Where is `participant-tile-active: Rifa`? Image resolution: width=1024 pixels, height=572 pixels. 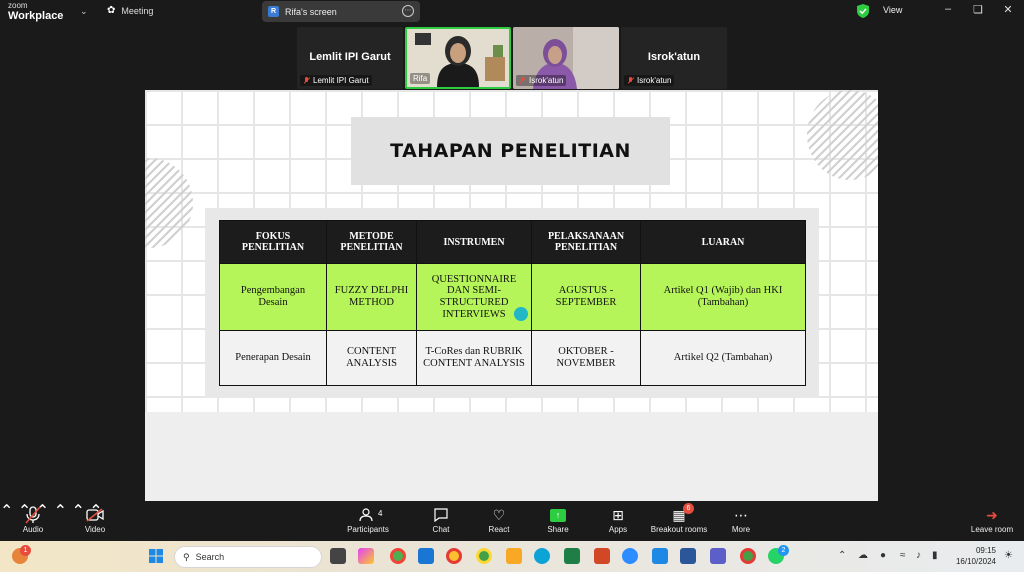
participant-tile-active: Rifa is located at coordinates (458, 58).